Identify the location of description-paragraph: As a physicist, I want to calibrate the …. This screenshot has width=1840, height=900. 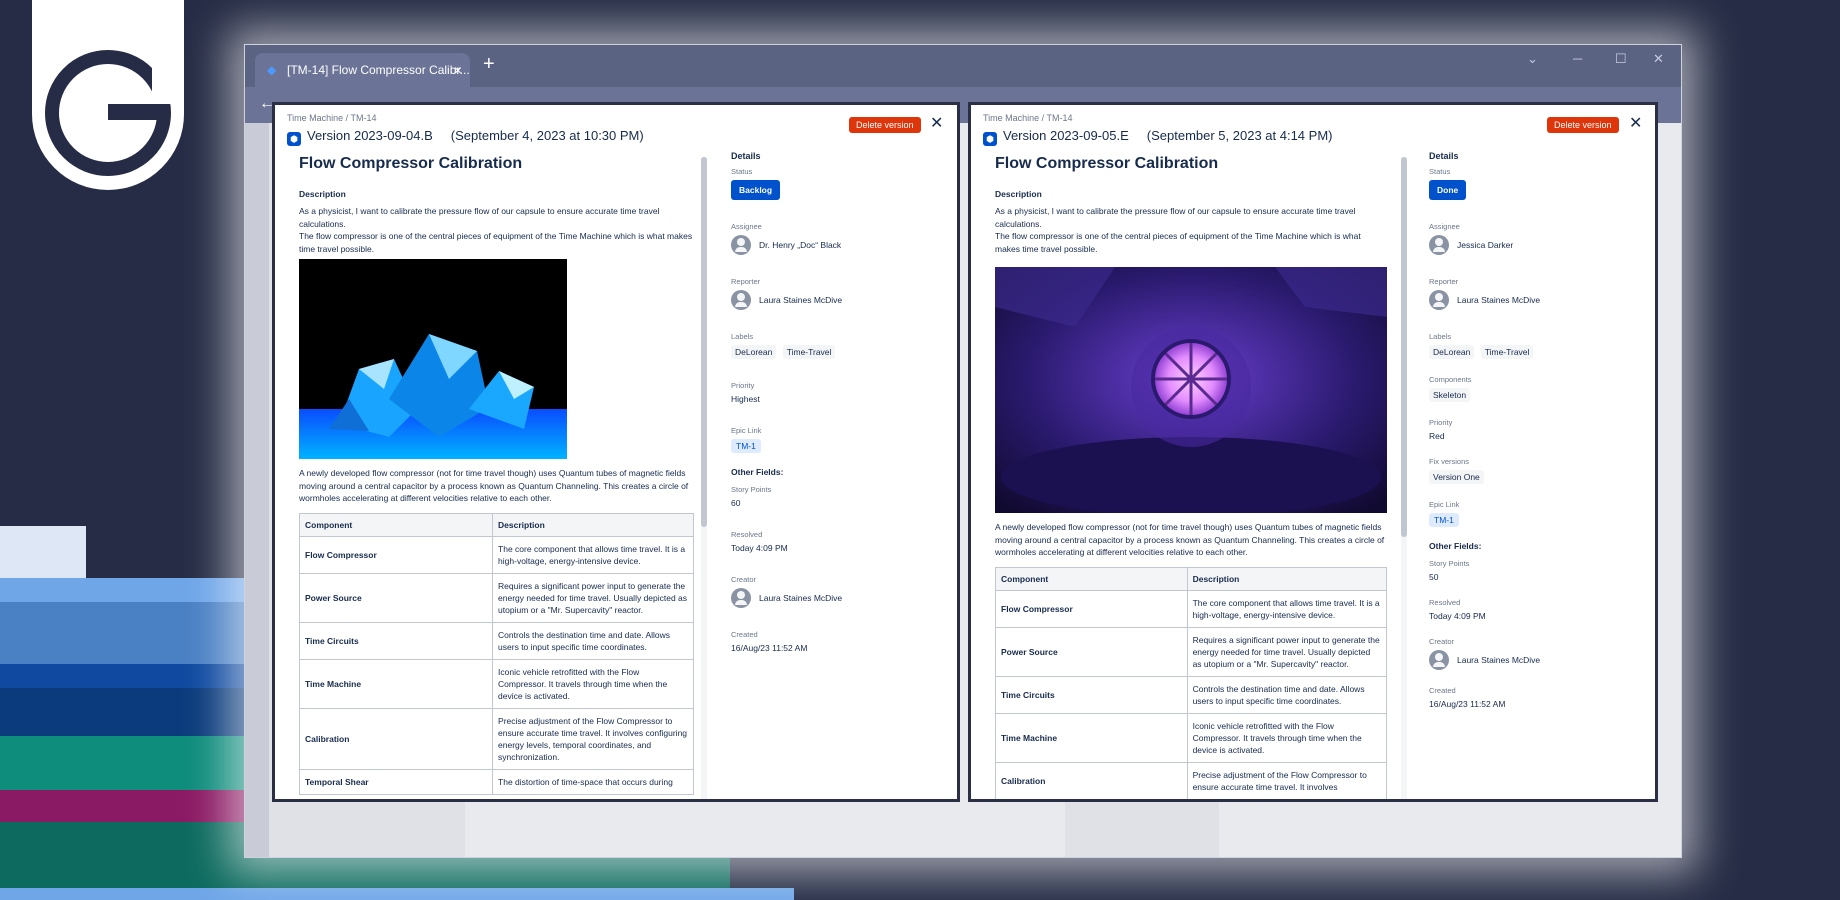
(479, 217).